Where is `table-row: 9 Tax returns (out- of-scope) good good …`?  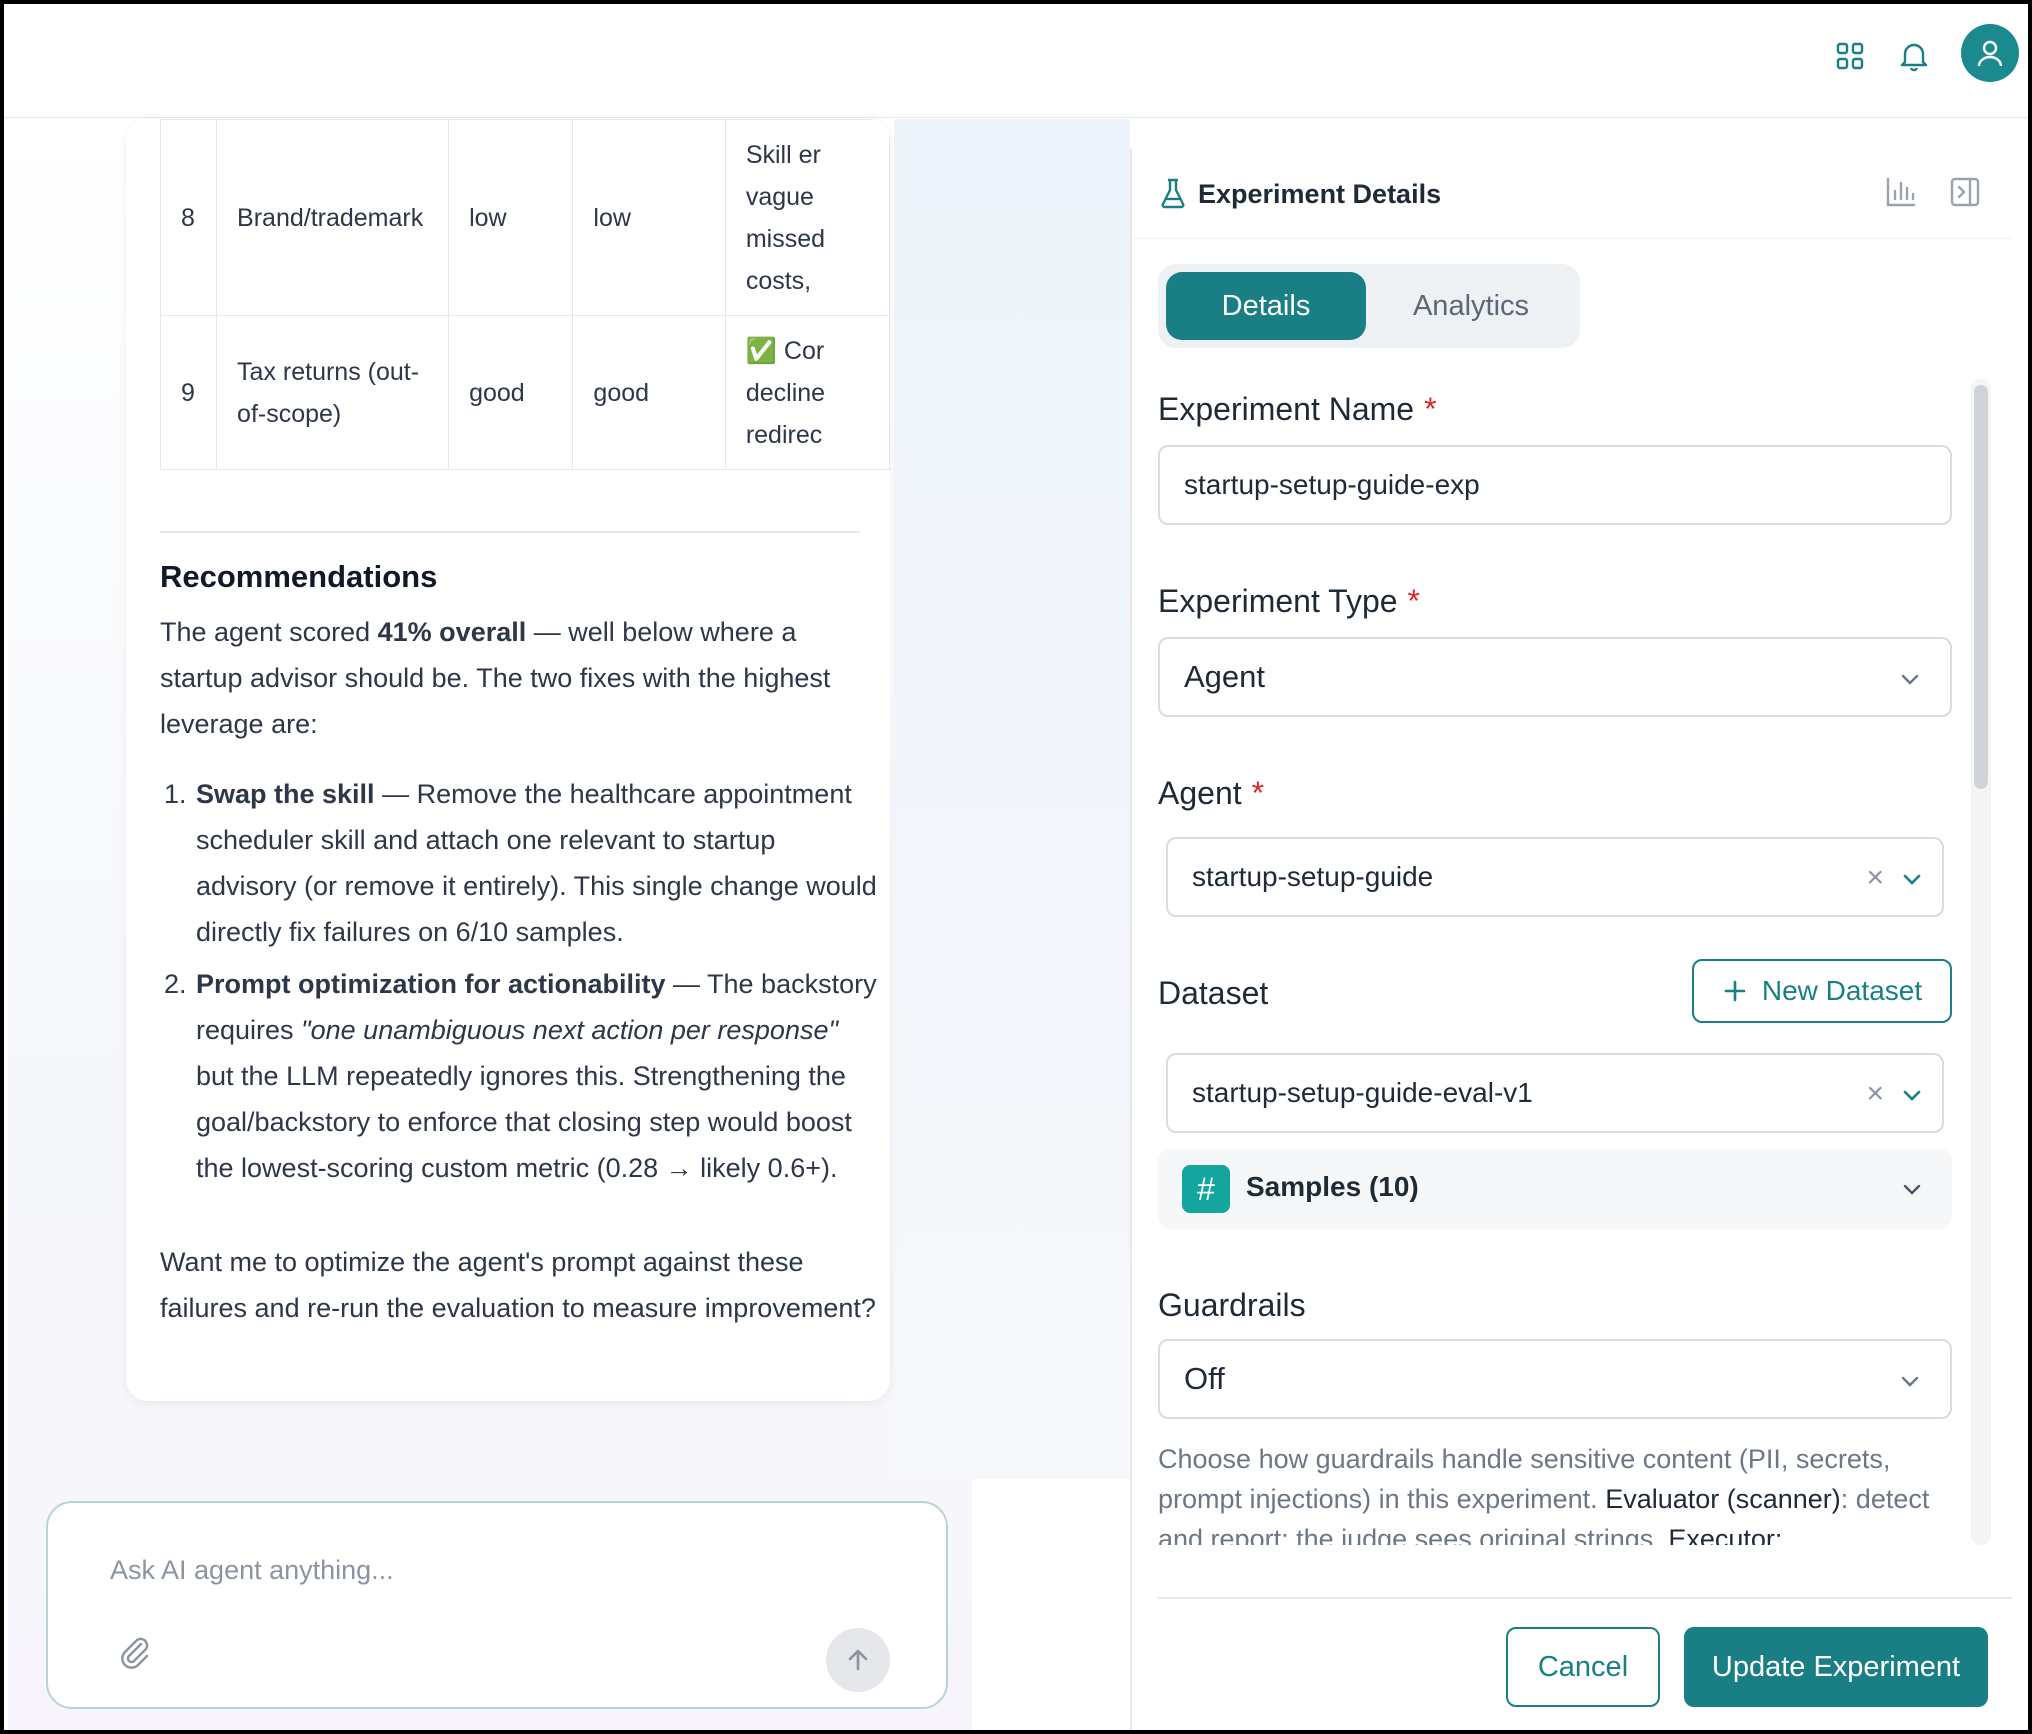 table-row: 9 Tax returns (out- of-scope) good good … is located at coordinates (524, 392).